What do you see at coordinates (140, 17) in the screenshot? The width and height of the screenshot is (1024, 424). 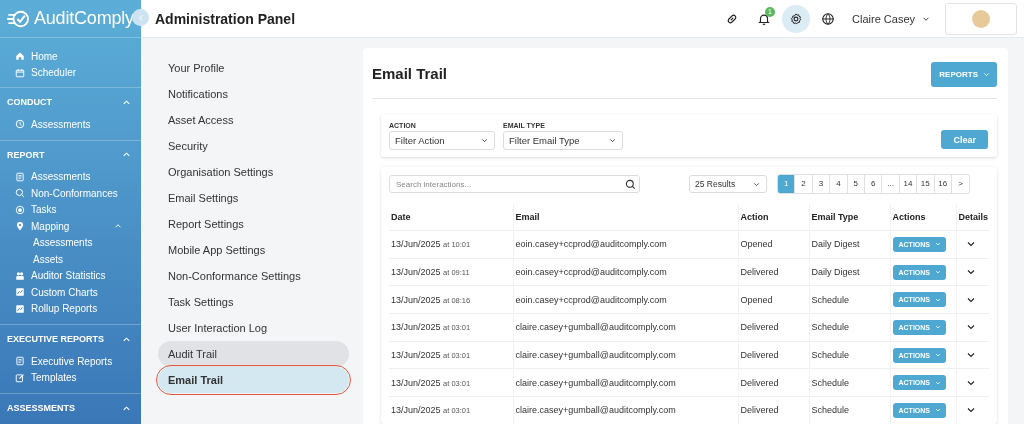 I see `collapse-sidebar-button` at bounding box center [140, 17].